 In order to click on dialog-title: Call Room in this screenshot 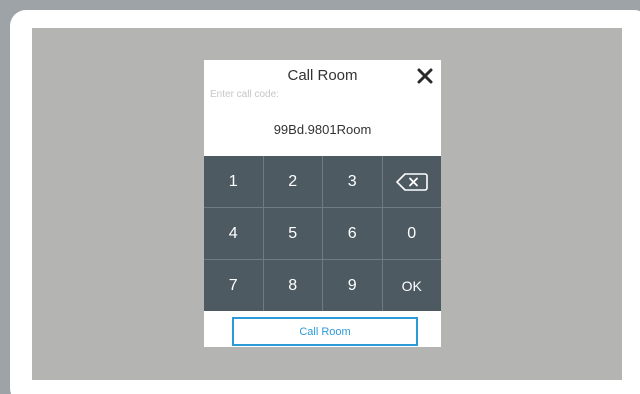, I will do `click(322, 75)`.